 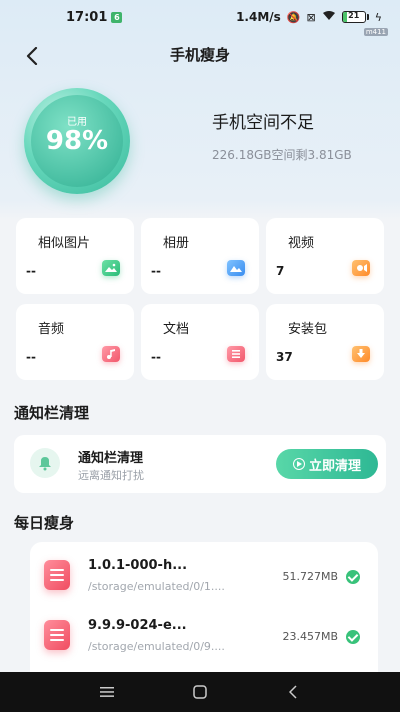 I want to click on charging-icon: ϟ, so click(x=378, y=17).